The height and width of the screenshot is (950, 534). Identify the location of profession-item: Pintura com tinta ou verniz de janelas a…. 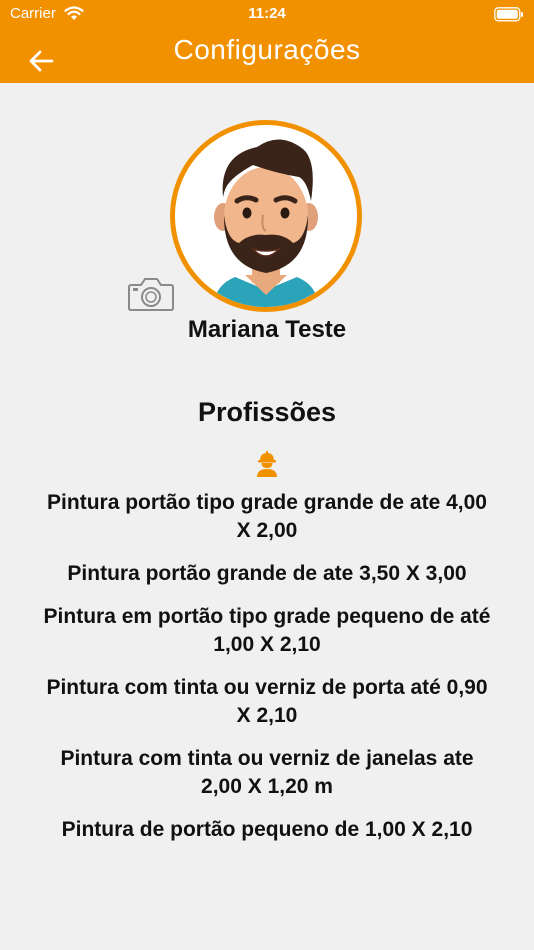
(267, 772).